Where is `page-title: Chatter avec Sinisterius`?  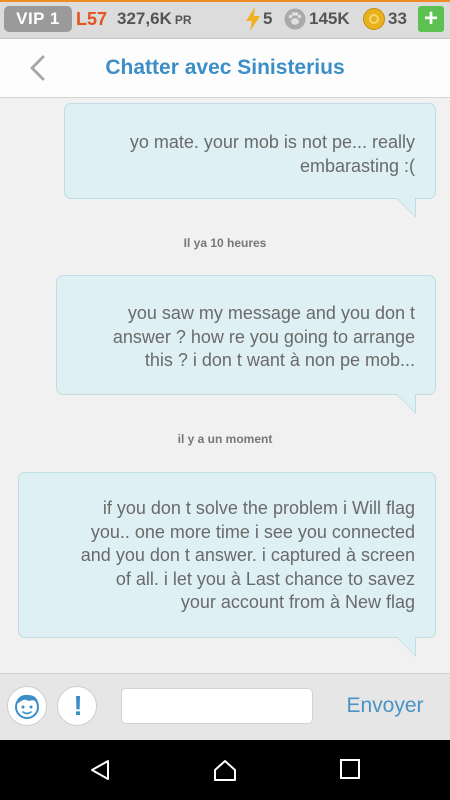 page-title: Chatter avec Sinisterius is located at coordinates (225, 67).